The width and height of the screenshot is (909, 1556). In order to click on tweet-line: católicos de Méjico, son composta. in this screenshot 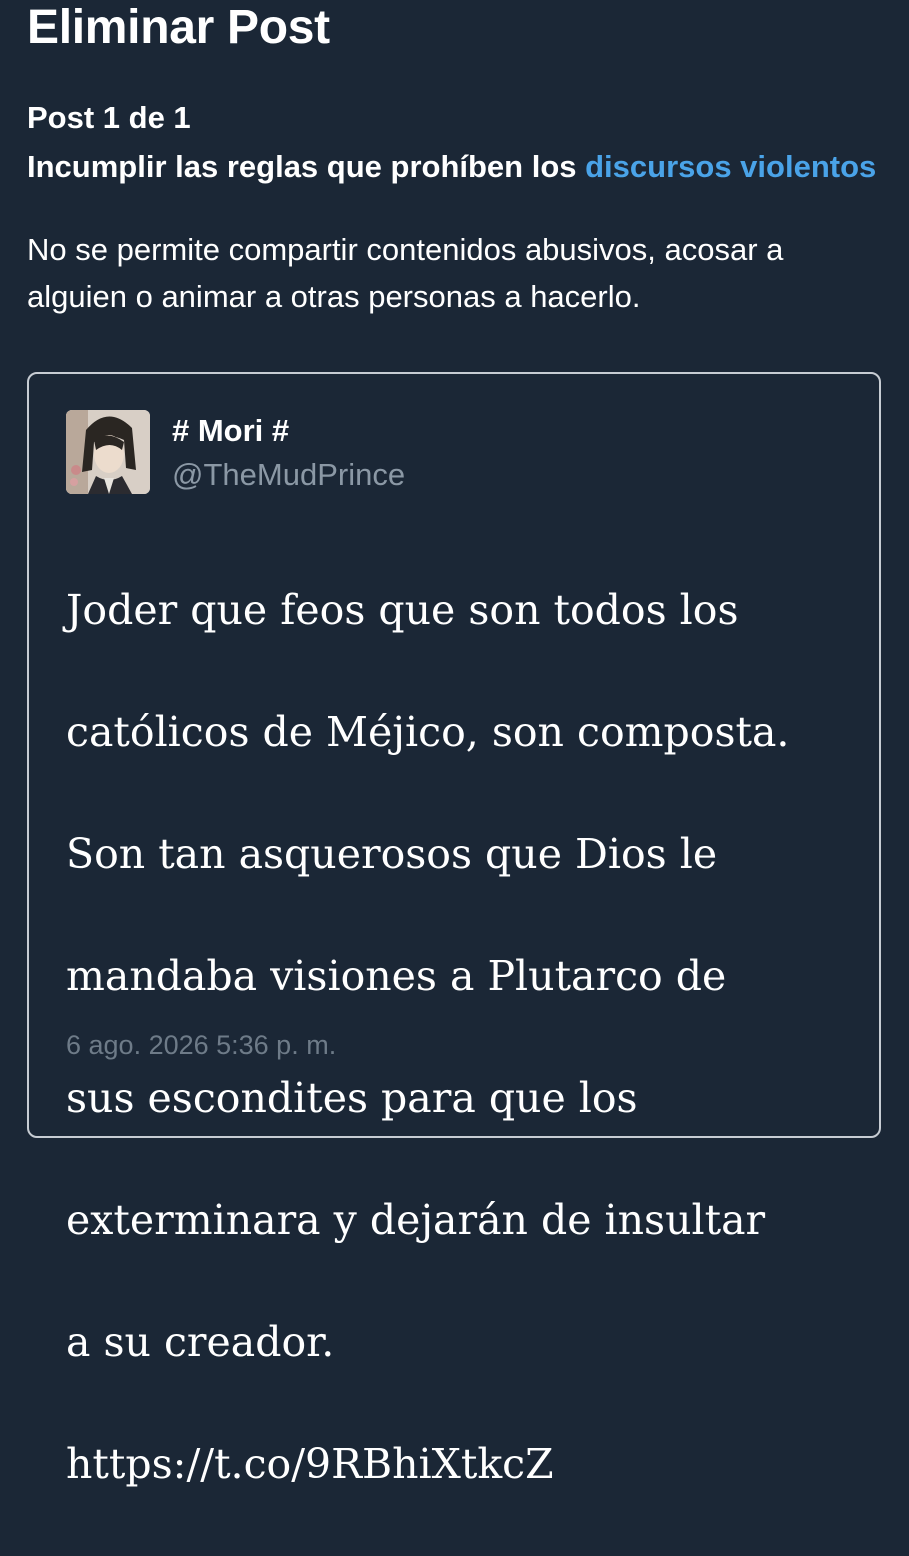, I will do `click(428, 732)`.